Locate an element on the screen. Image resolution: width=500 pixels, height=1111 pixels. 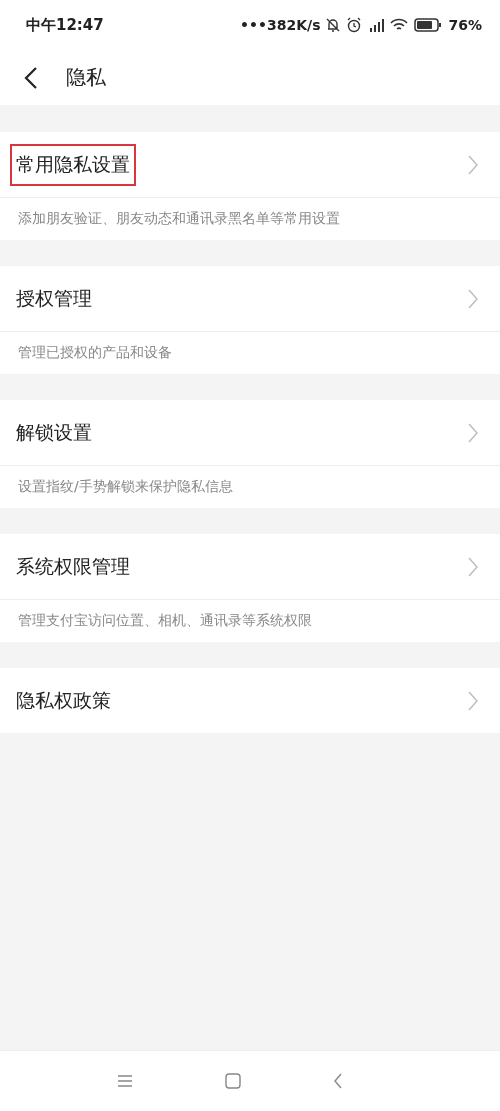
muted-bell-icon is located at coordinates (333, 25).